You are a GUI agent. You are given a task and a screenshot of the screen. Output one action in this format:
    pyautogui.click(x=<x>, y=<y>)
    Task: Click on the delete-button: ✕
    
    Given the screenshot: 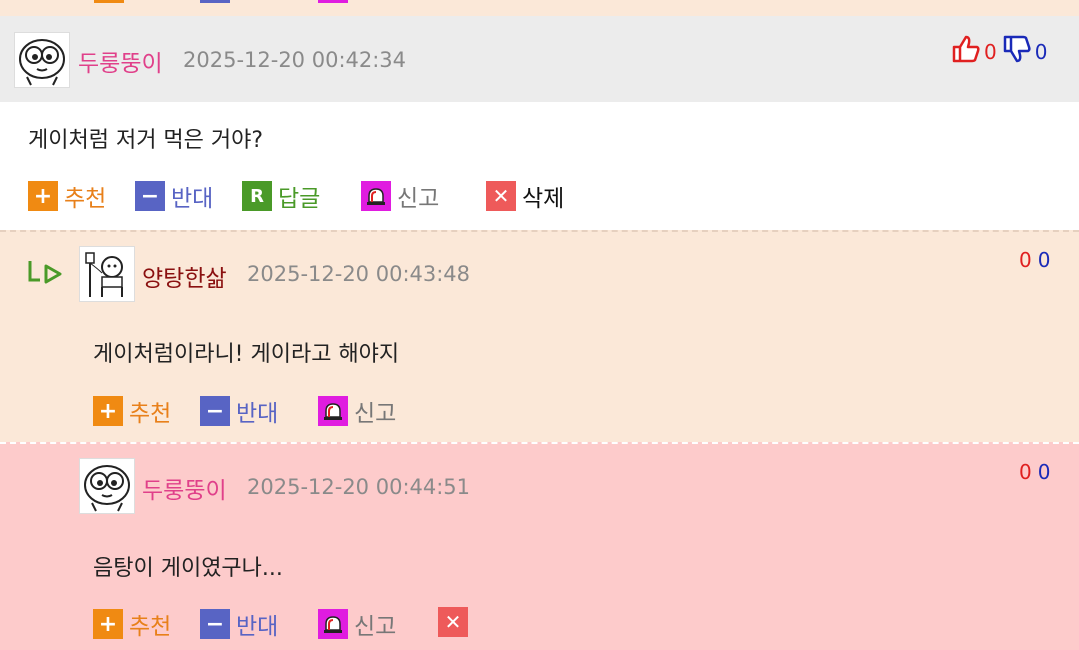 What is the action you would take?
    pyautogui.click(x=456, y=622)
    